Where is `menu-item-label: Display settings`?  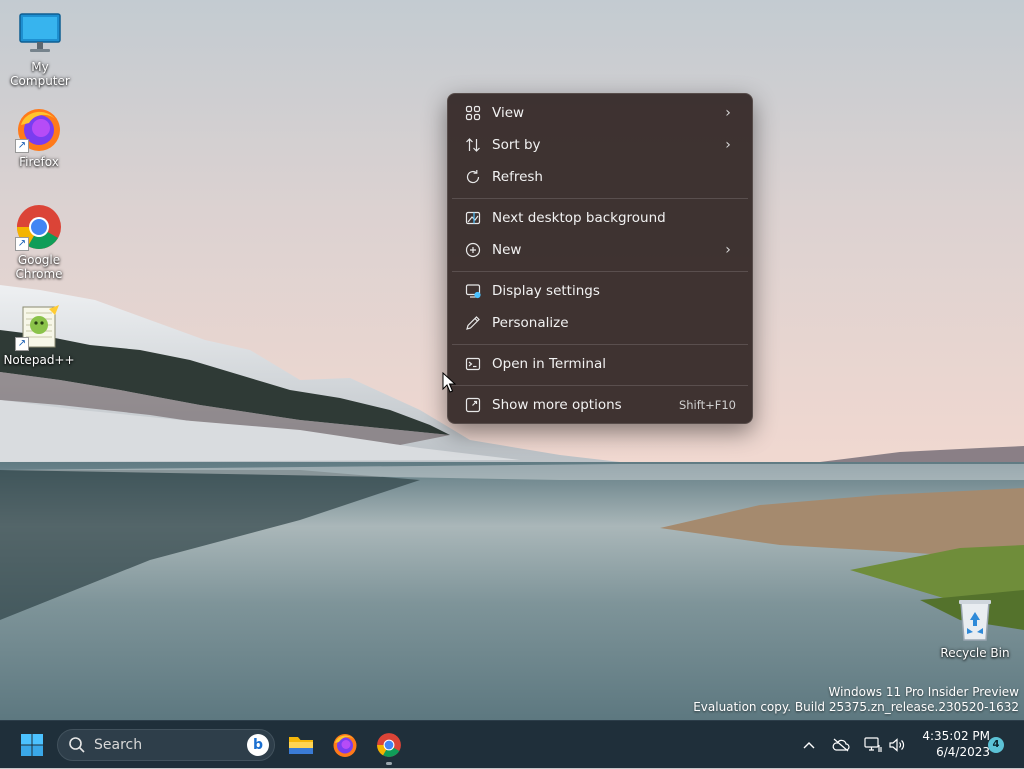
menu-item-label: Display settings is located at coordinates (546, 291).